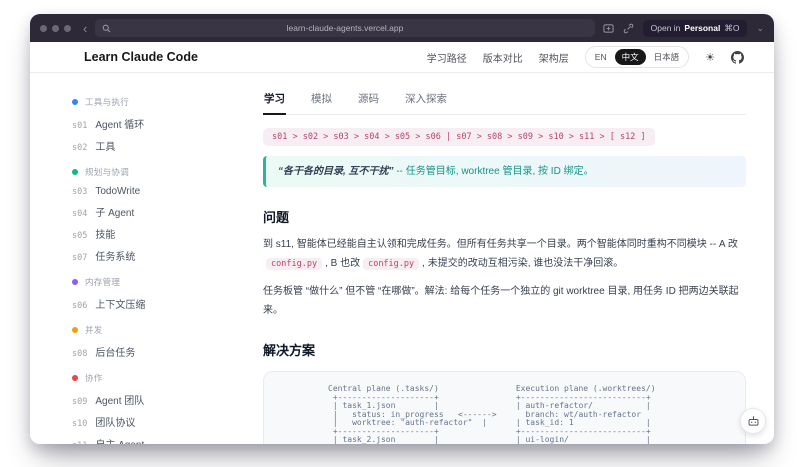  Describe the element at coordinates (80, 236) in the screenshot. I see `item-id: s05` at that location.